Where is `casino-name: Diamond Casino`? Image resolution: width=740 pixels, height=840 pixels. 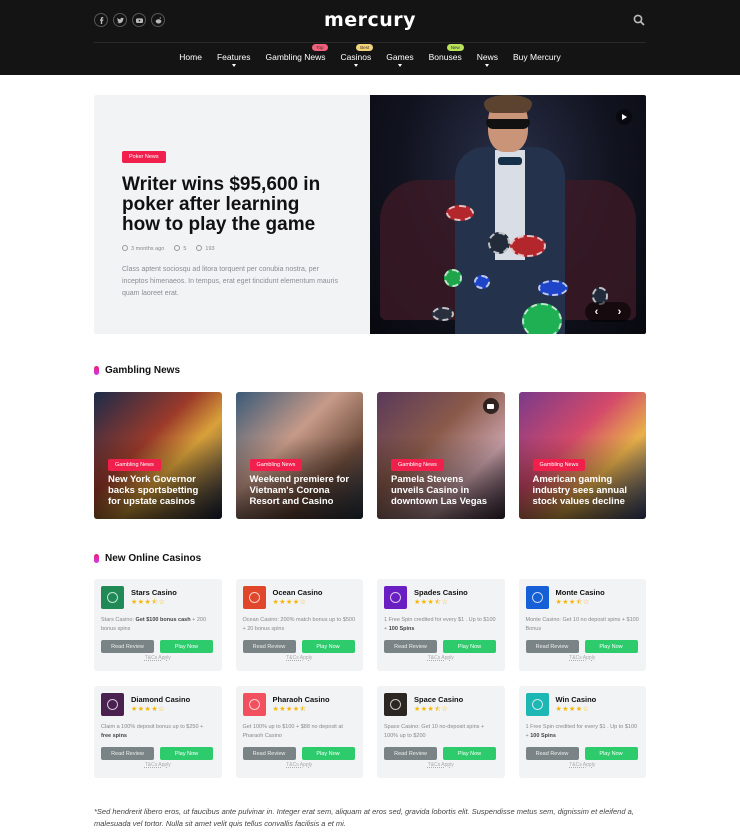 casino-name: Diamond Casino is located at coordinates (160, 699).